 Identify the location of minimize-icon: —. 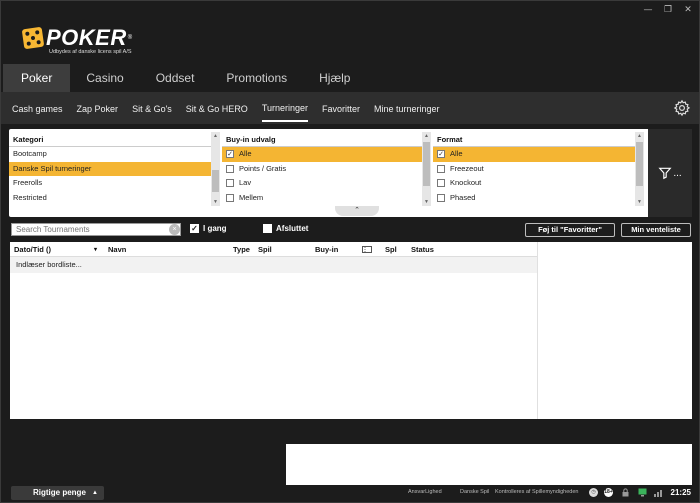
(648, 10).